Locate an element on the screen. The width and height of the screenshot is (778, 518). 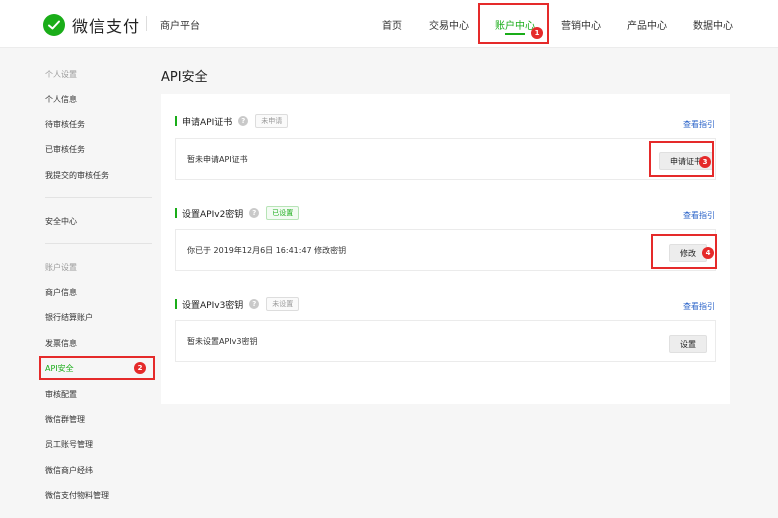
sidebar-item-merchant-info: 商户信息 is located at coordinates (61, 292).